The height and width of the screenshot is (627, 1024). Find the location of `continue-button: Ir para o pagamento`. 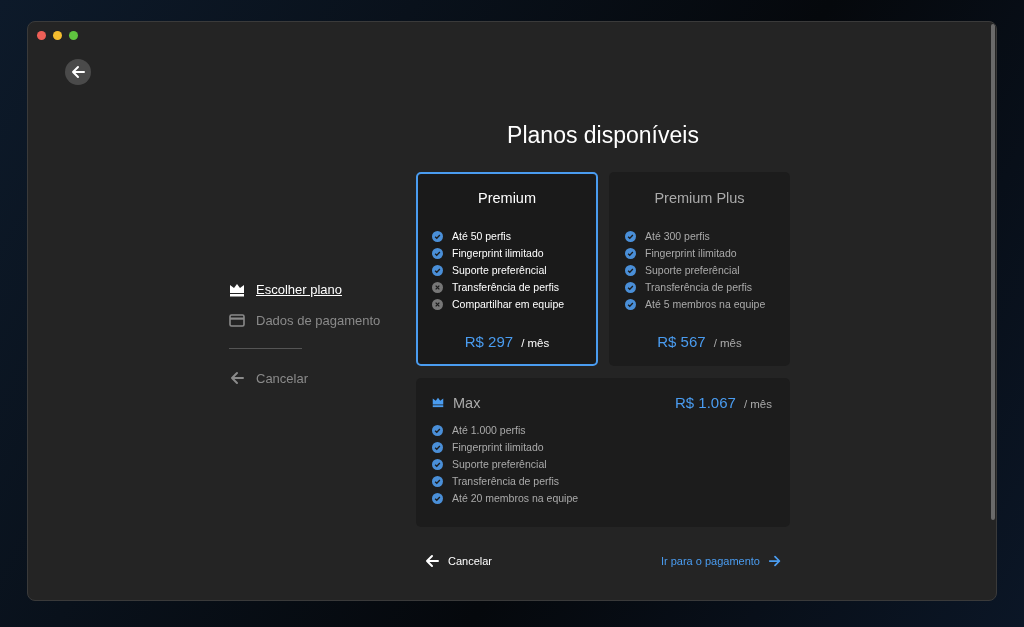

continue-button: Ir para o pagamento is located at coordinates (721, 561).